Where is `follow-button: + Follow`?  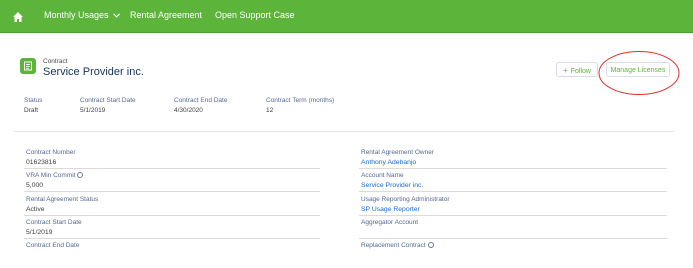 follow-button: + Follow is located at coordinates (577, 69).